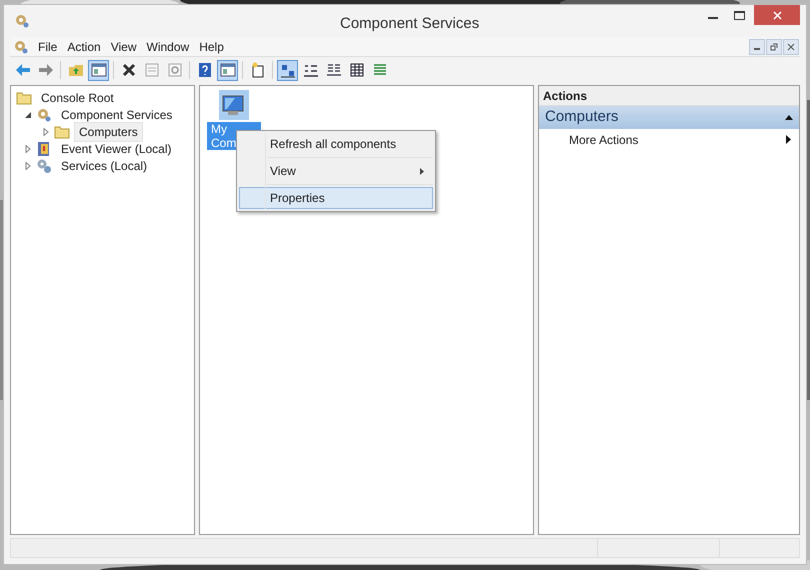 Image resolution: width=810 pixels, height=570 pixels. What do you see at coordinates (104, 166) in the screenshot?
I see `tree-item: Services (Local)` at bounding box center [104, 166].